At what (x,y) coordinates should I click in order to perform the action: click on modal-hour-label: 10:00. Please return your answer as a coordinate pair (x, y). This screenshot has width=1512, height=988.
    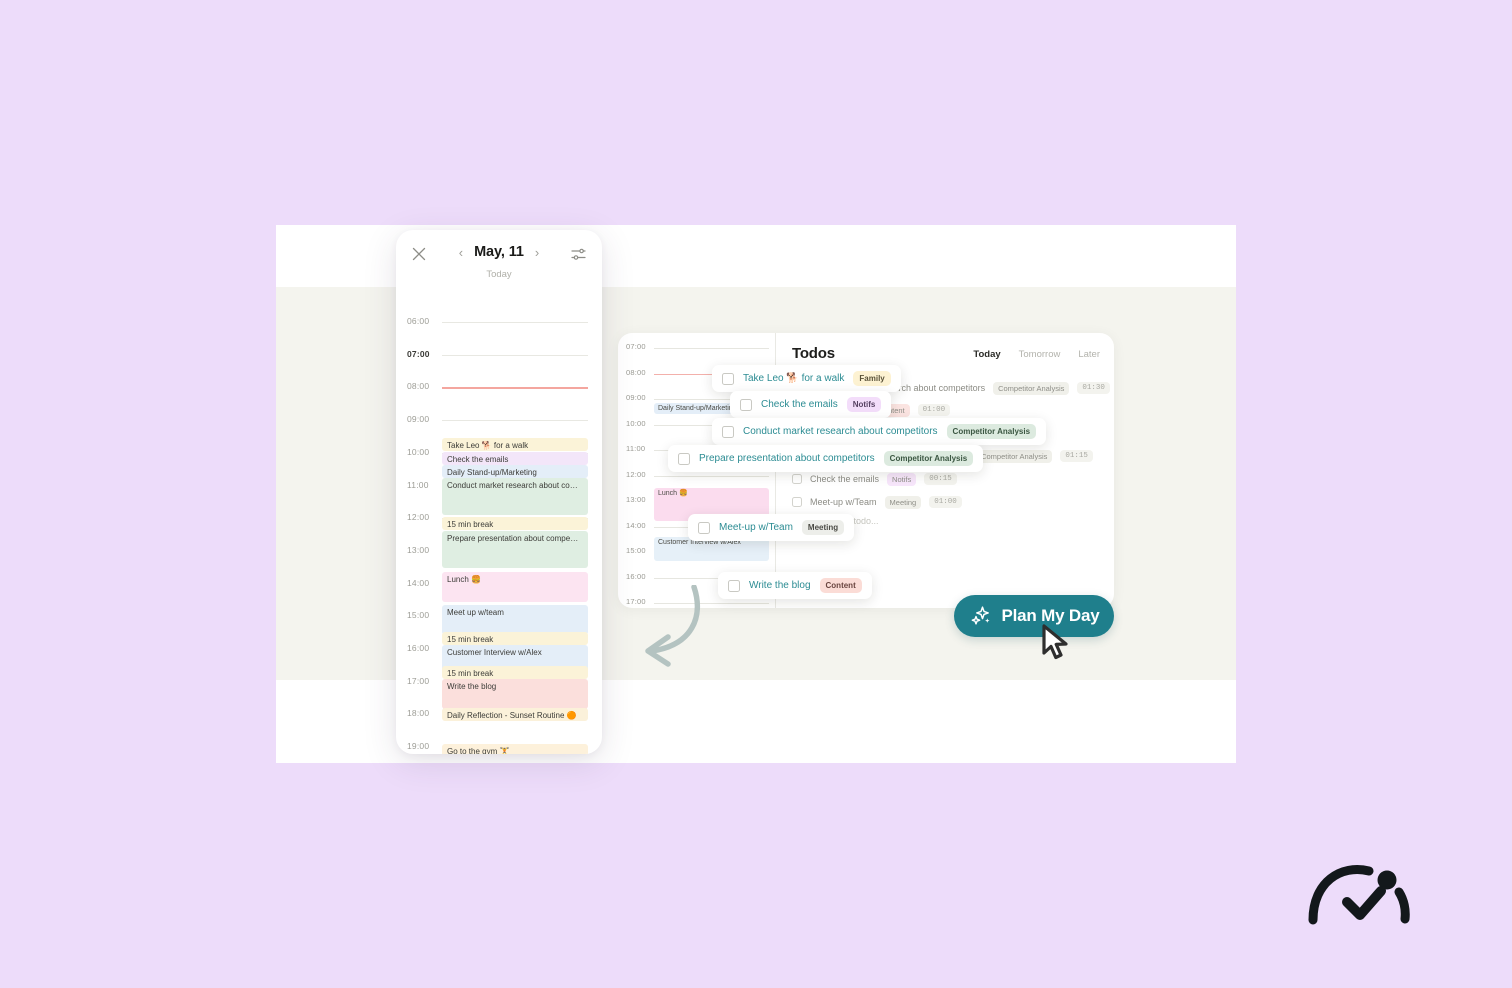
    Looking at the image, I should click on (418, 451).